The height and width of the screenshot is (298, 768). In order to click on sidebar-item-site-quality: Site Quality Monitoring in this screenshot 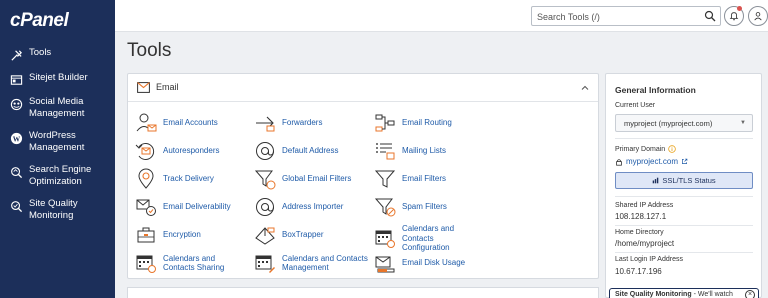, I will do `click(57, 210)`.